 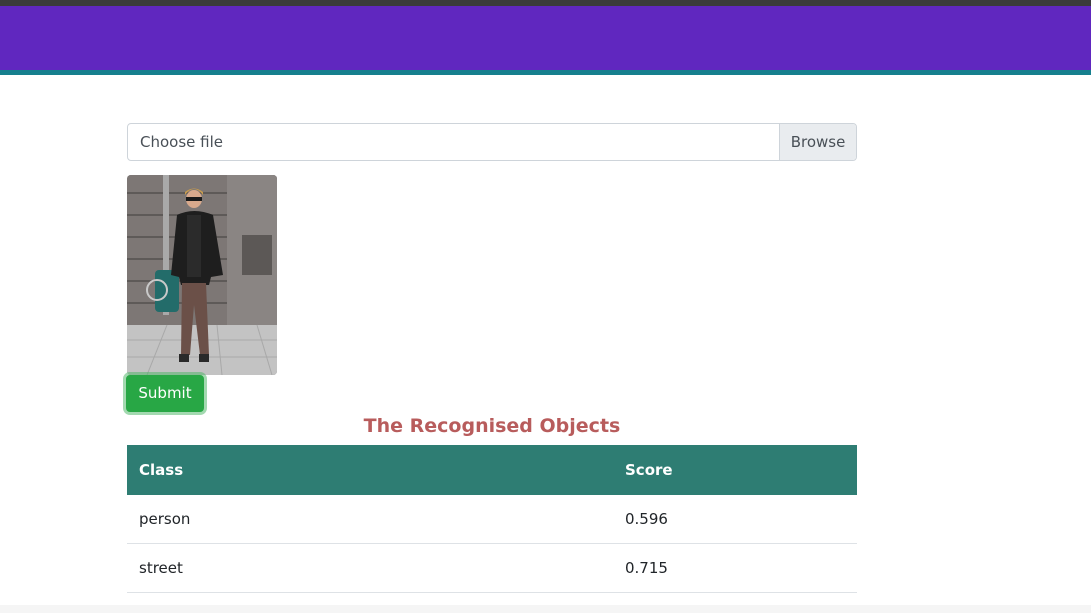 What do you see at coordinates (370, 568) in the screenshot?
I see `class-cell: street` at bounding box center [370, 568].